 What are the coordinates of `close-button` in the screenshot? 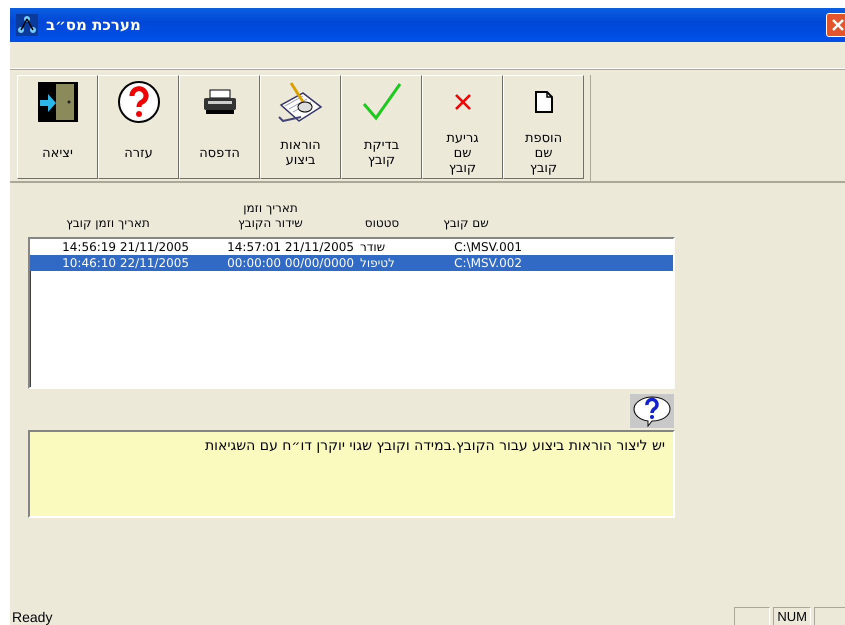 It's located at (835, 25).